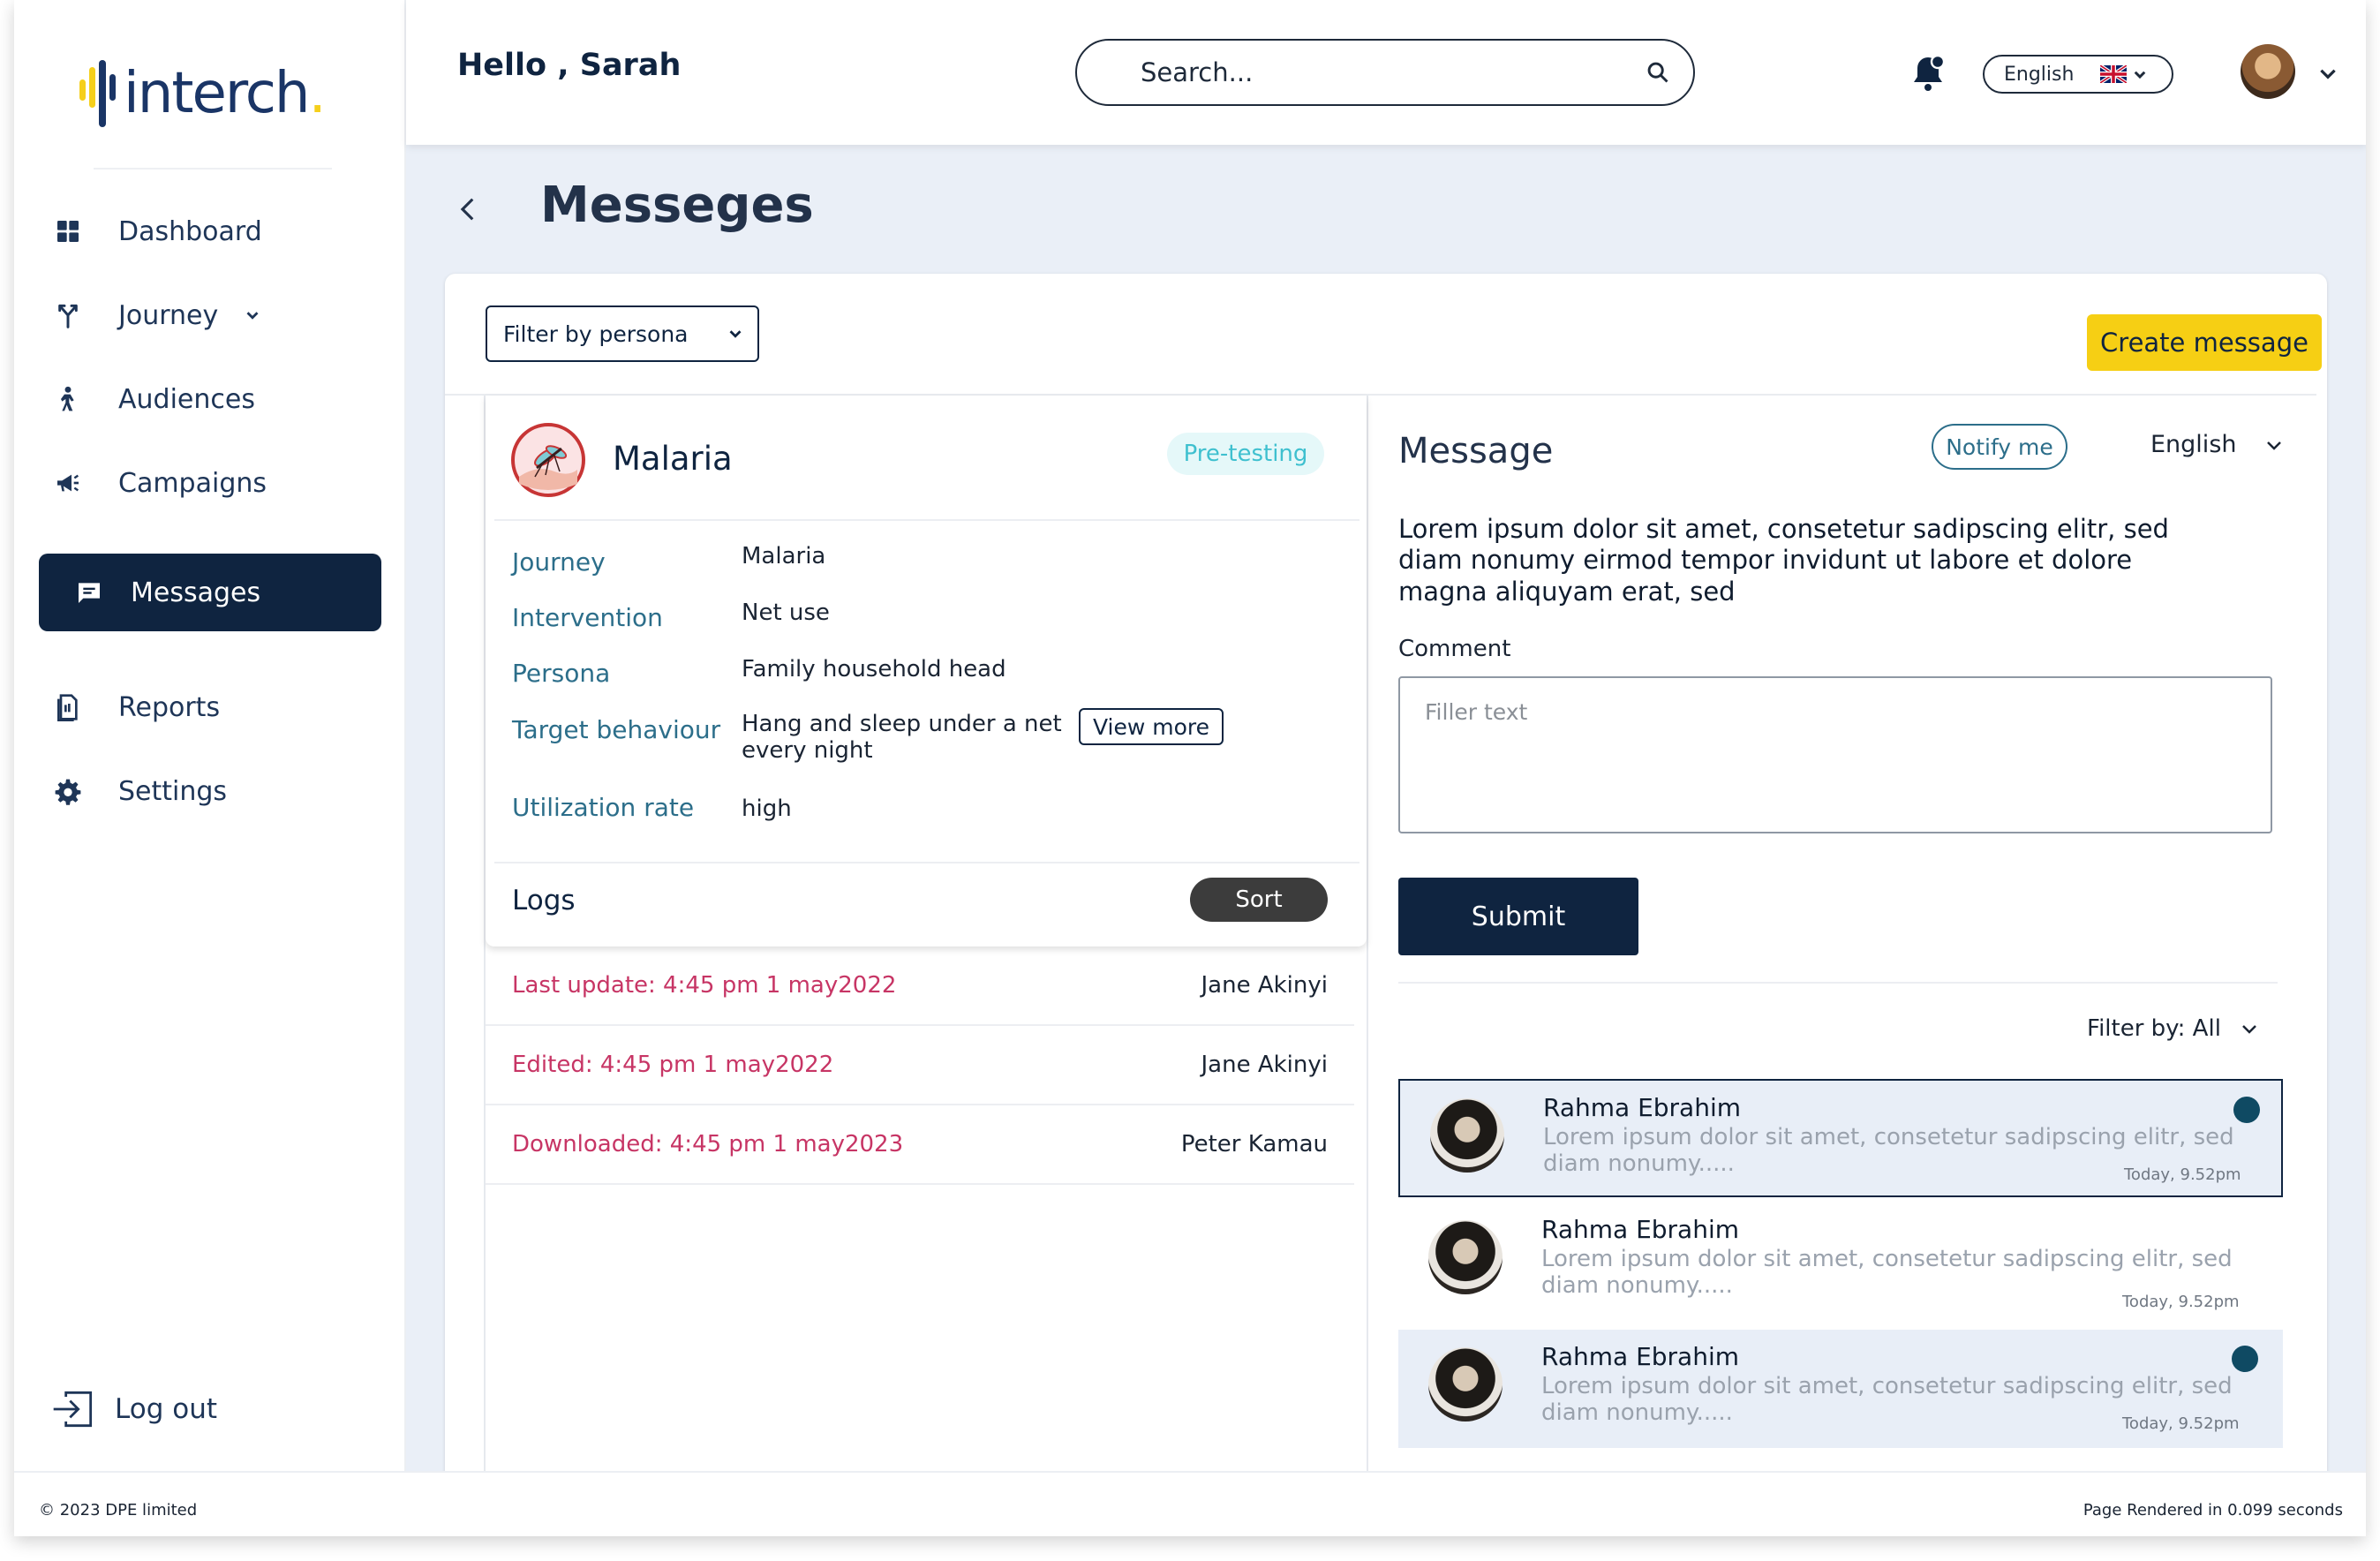 This screenshot has height=1561, width=2380. Describe the element at coordinates (89, 592) in the screenshot. I see `message-icon` at that location.